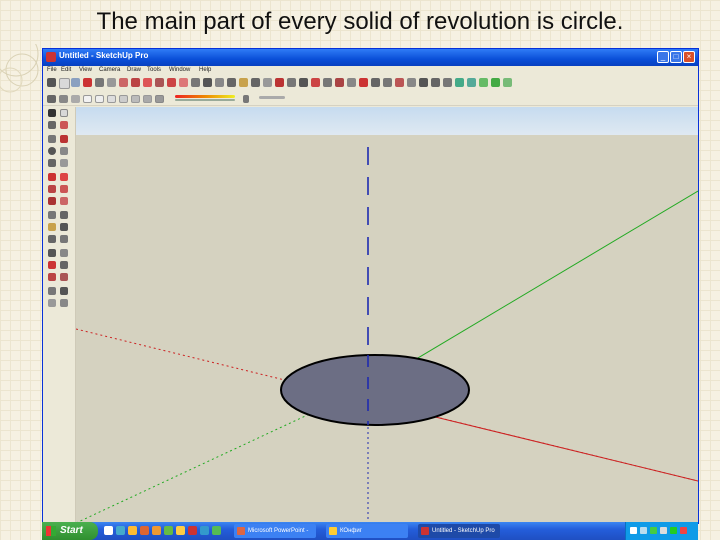 The height and width of the screenshot is (540, 720). What do you see at coordinates (171, 82) in the screenshot?
I see `scale-icon` at bounding box center [171, 82].